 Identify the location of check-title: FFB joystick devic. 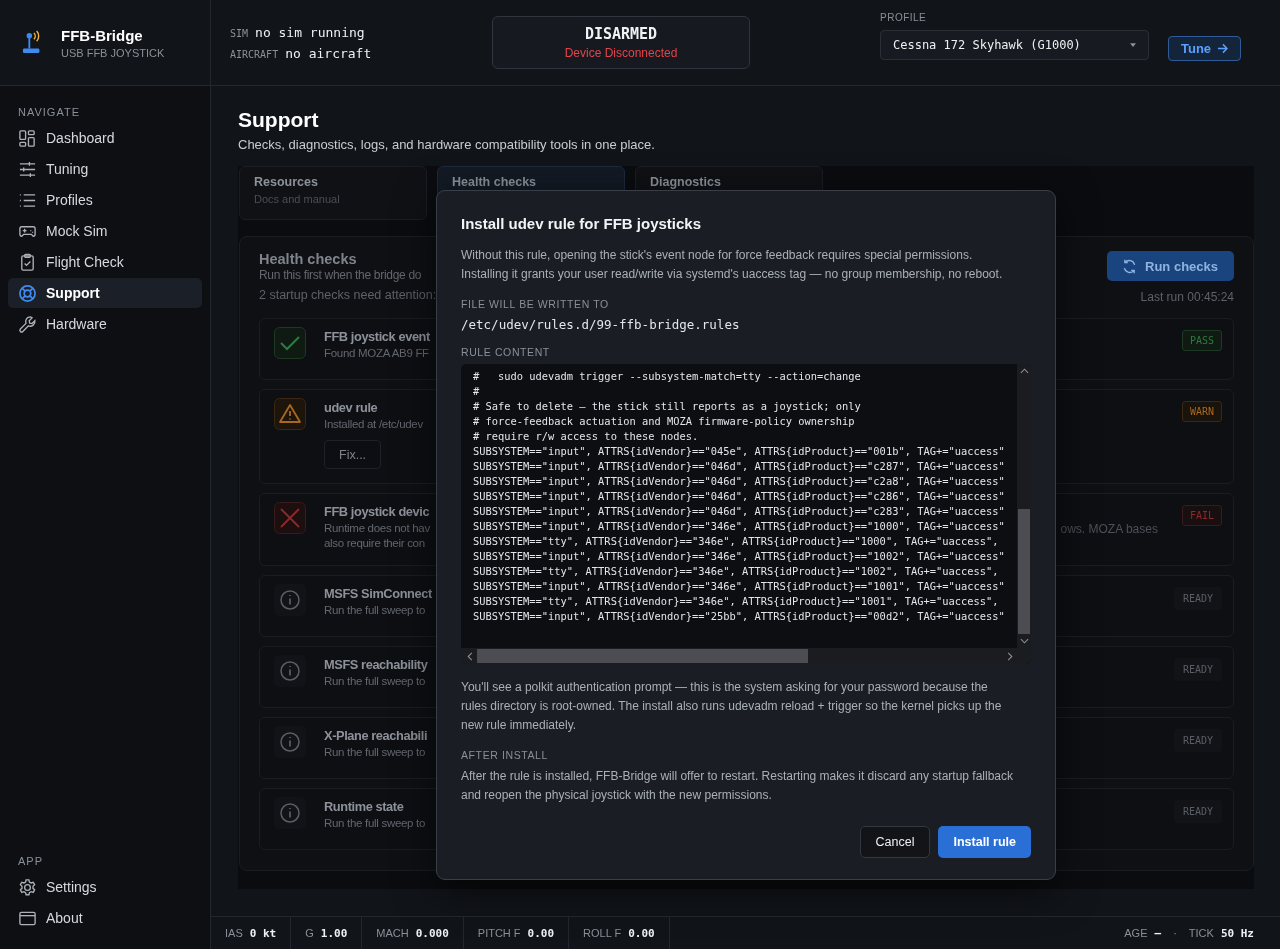
(377, 512).